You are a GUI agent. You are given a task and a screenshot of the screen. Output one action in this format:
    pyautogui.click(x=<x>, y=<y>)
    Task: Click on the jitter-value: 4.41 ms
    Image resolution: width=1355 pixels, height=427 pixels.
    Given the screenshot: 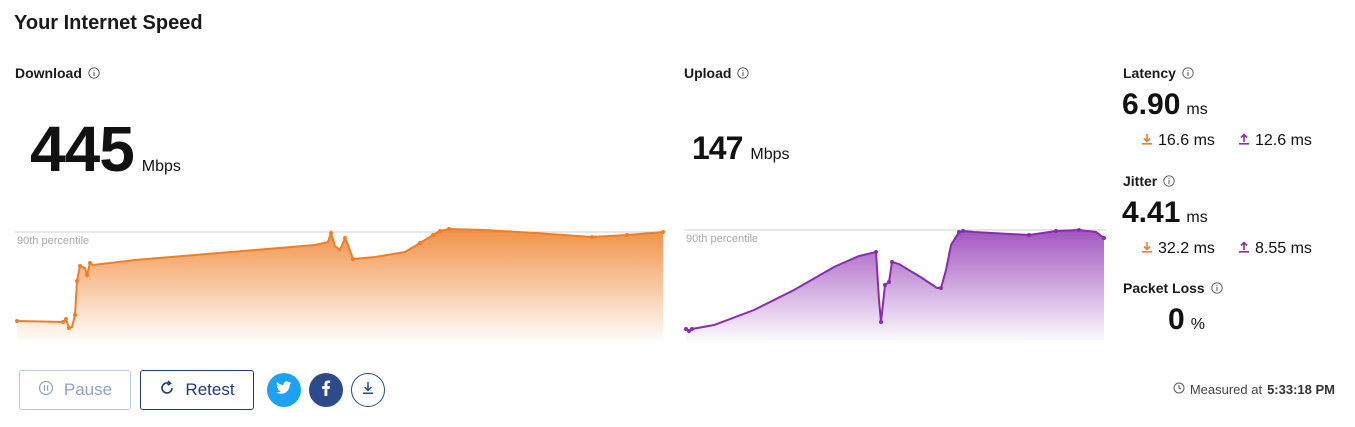 What is the action you would take?
    pyautogui.click(x=1165, y=213)
    